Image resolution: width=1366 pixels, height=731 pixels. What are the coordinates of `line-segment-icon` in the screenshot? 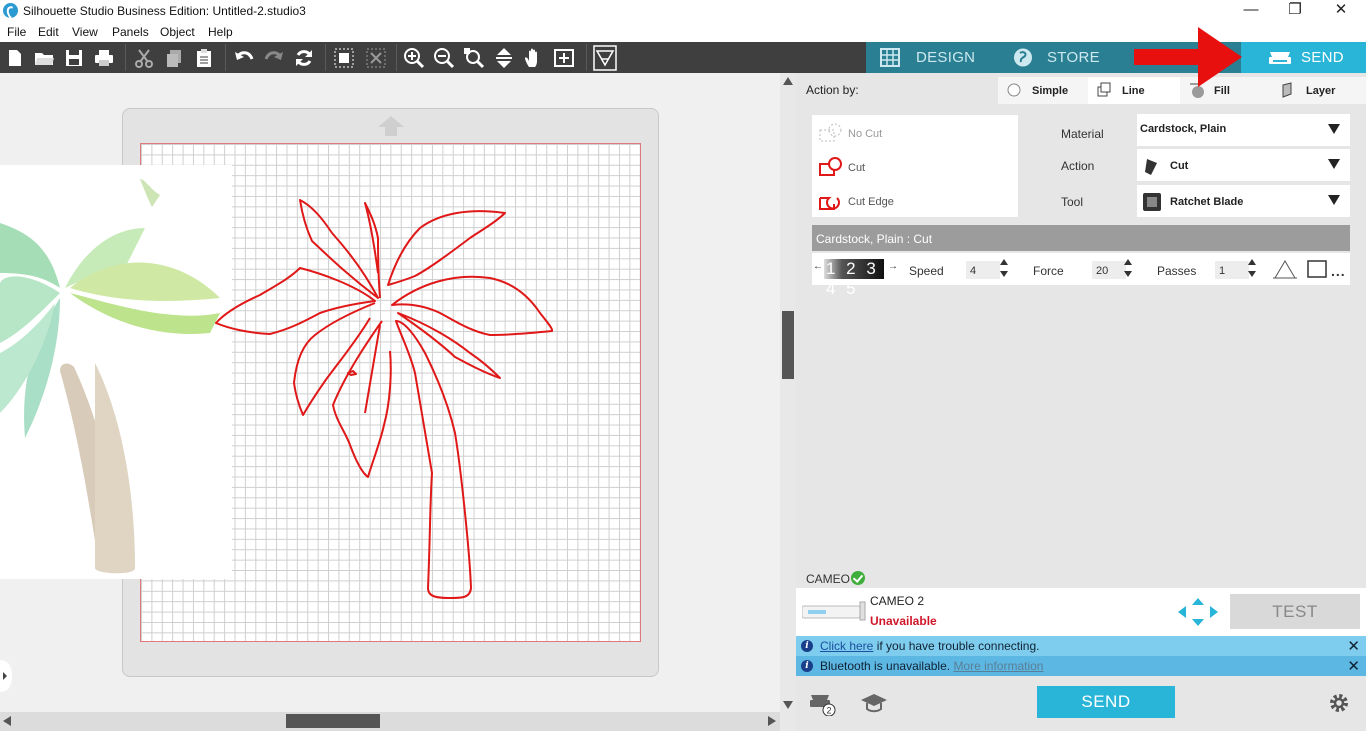 It's located at (1317, 269).